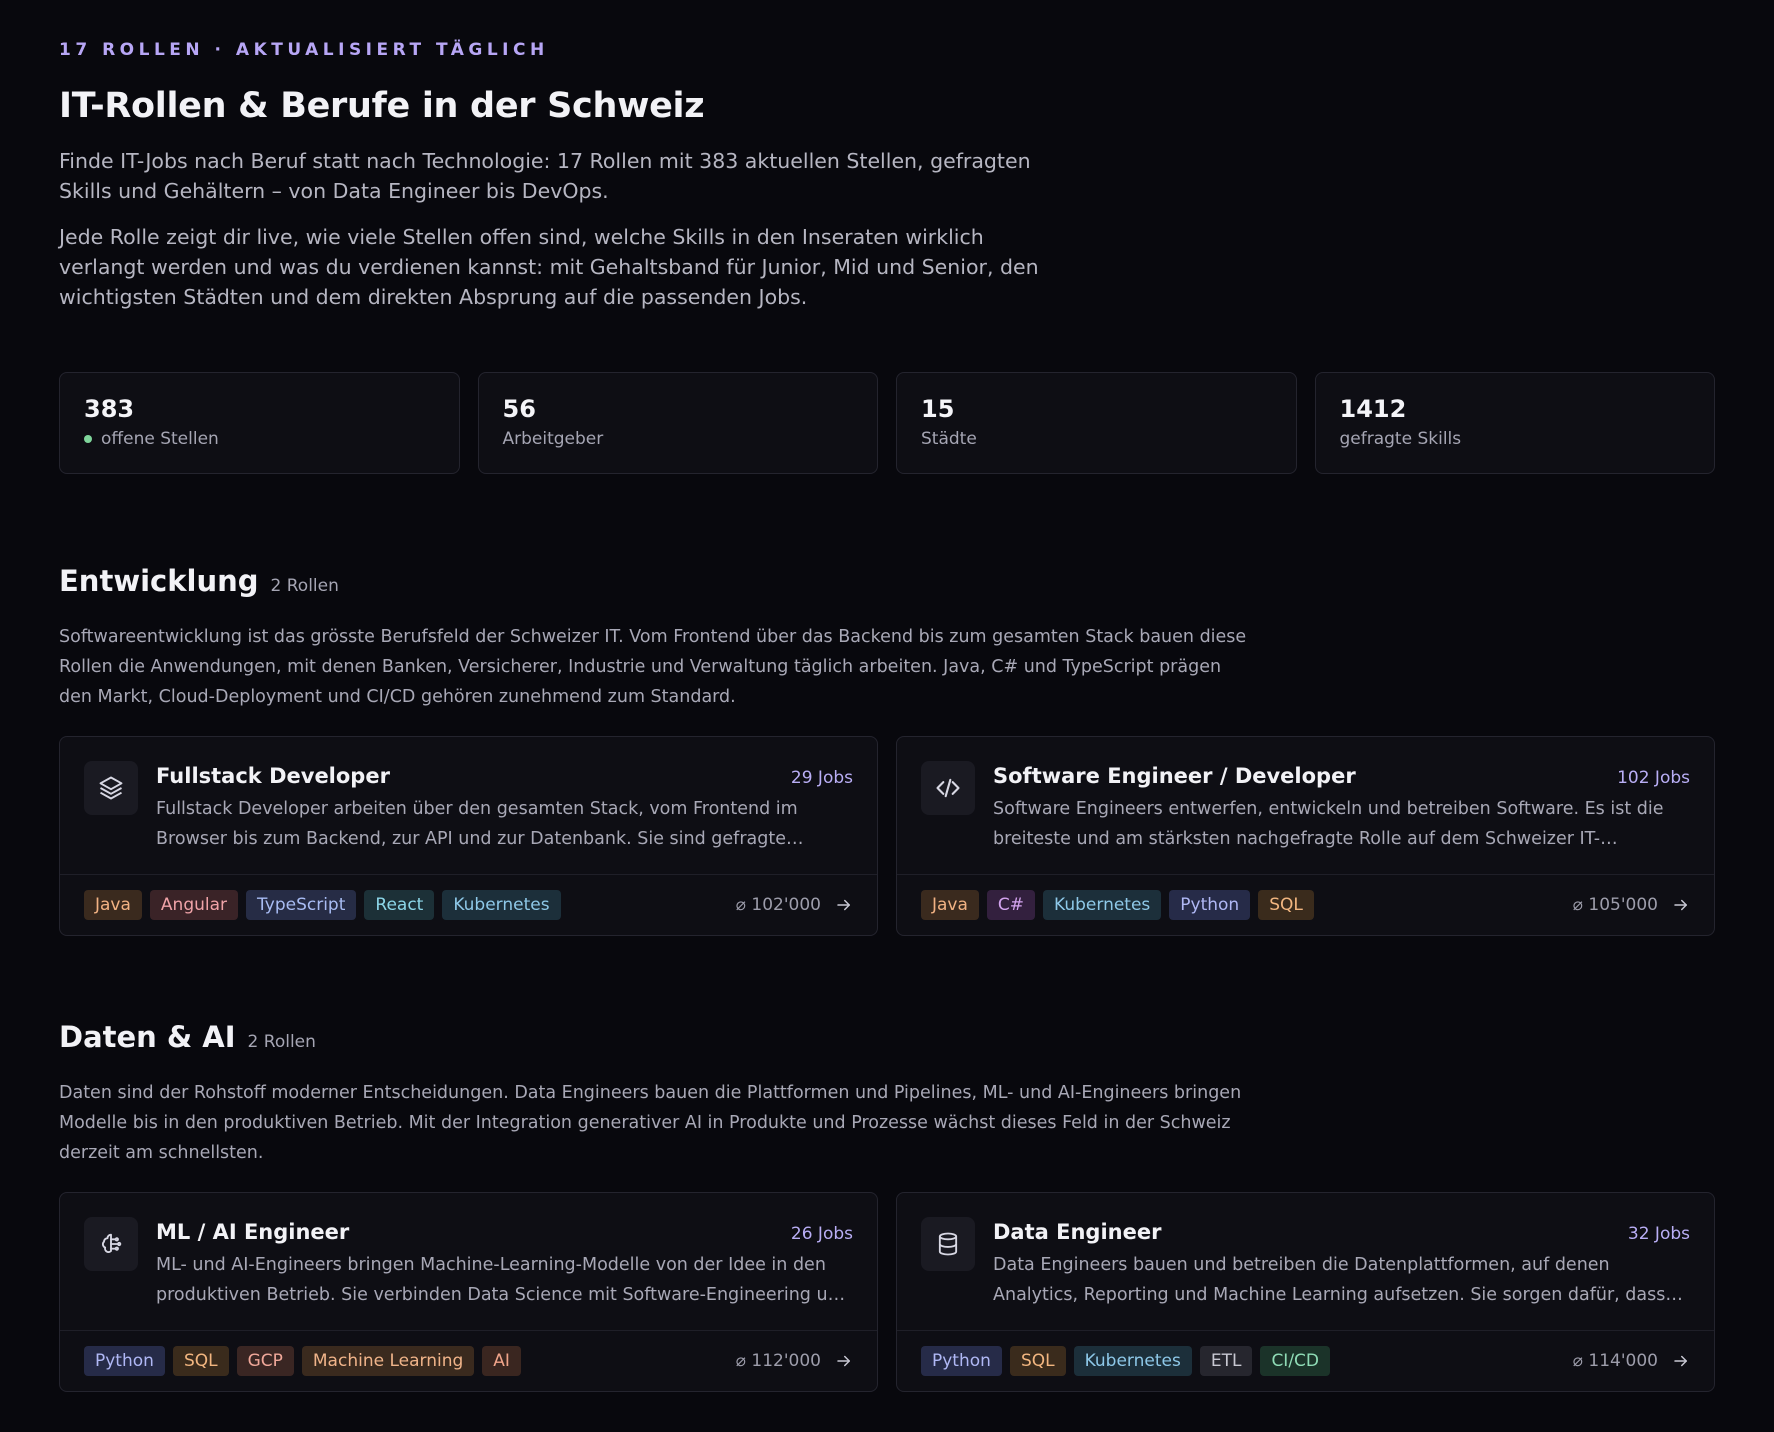  What do you see at coordinates (273, 776) in the screenshot?
I see `role-title: Fullstack Developer` at bounding box center [273, 776].